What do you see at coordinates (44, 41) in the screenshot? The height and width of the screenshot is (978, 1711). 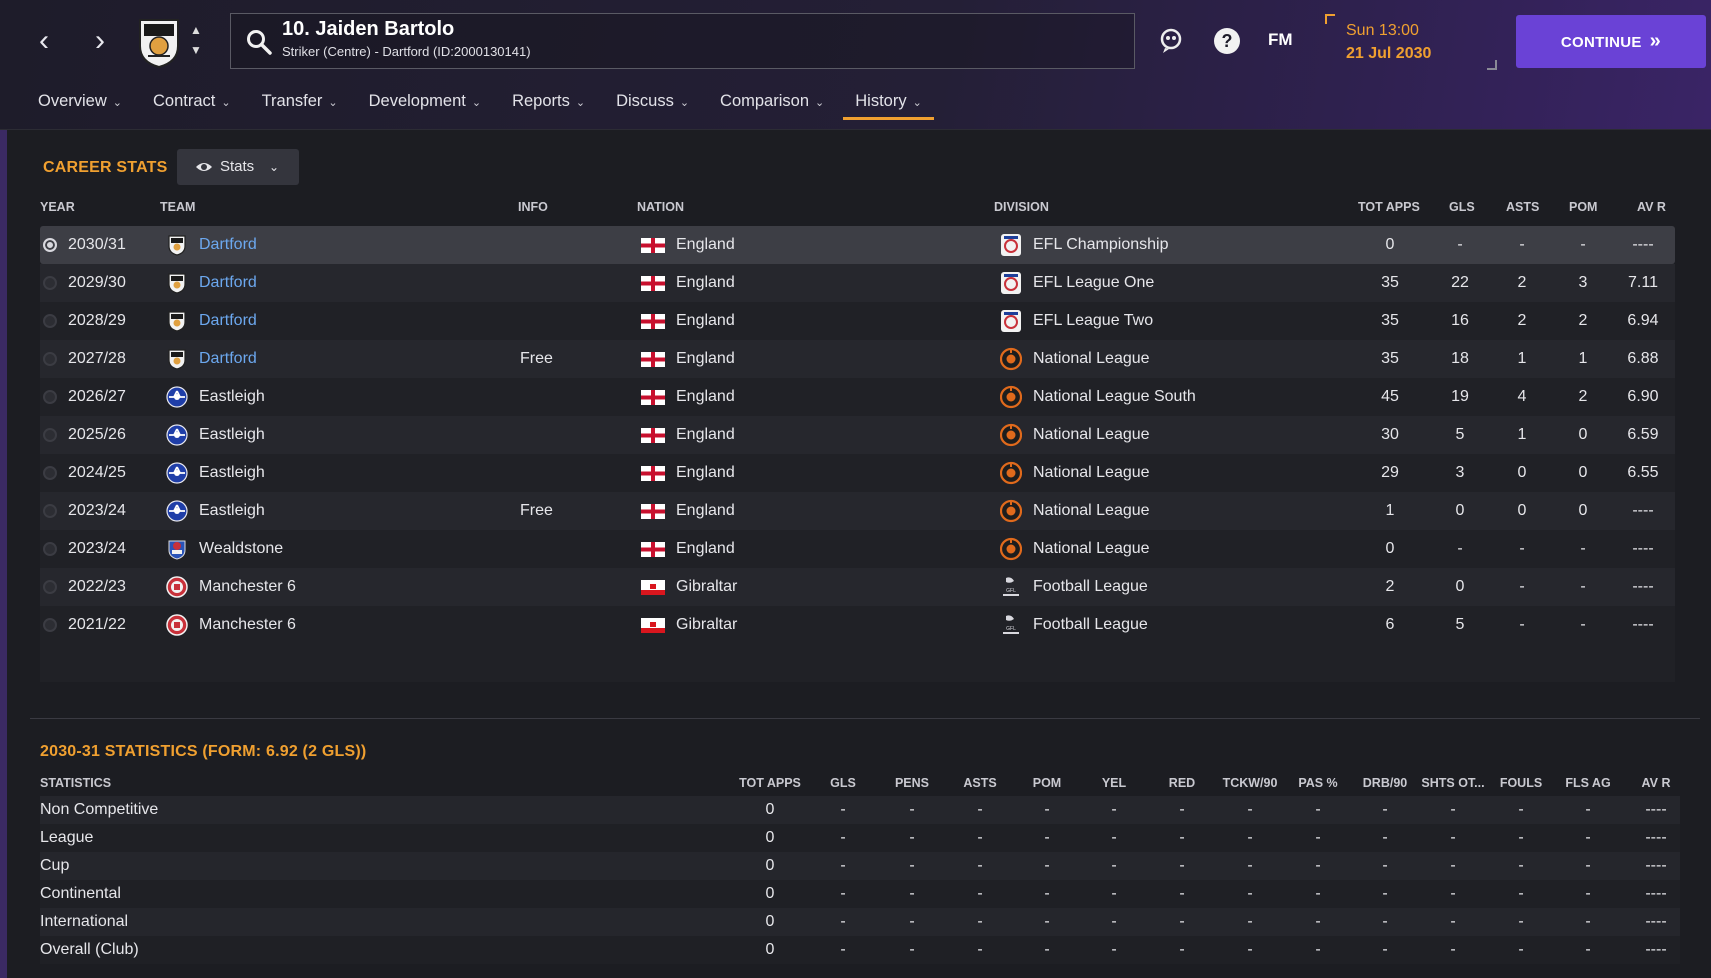 I see `back-arrow-icon: ‹` at bounding box center [44, 41].